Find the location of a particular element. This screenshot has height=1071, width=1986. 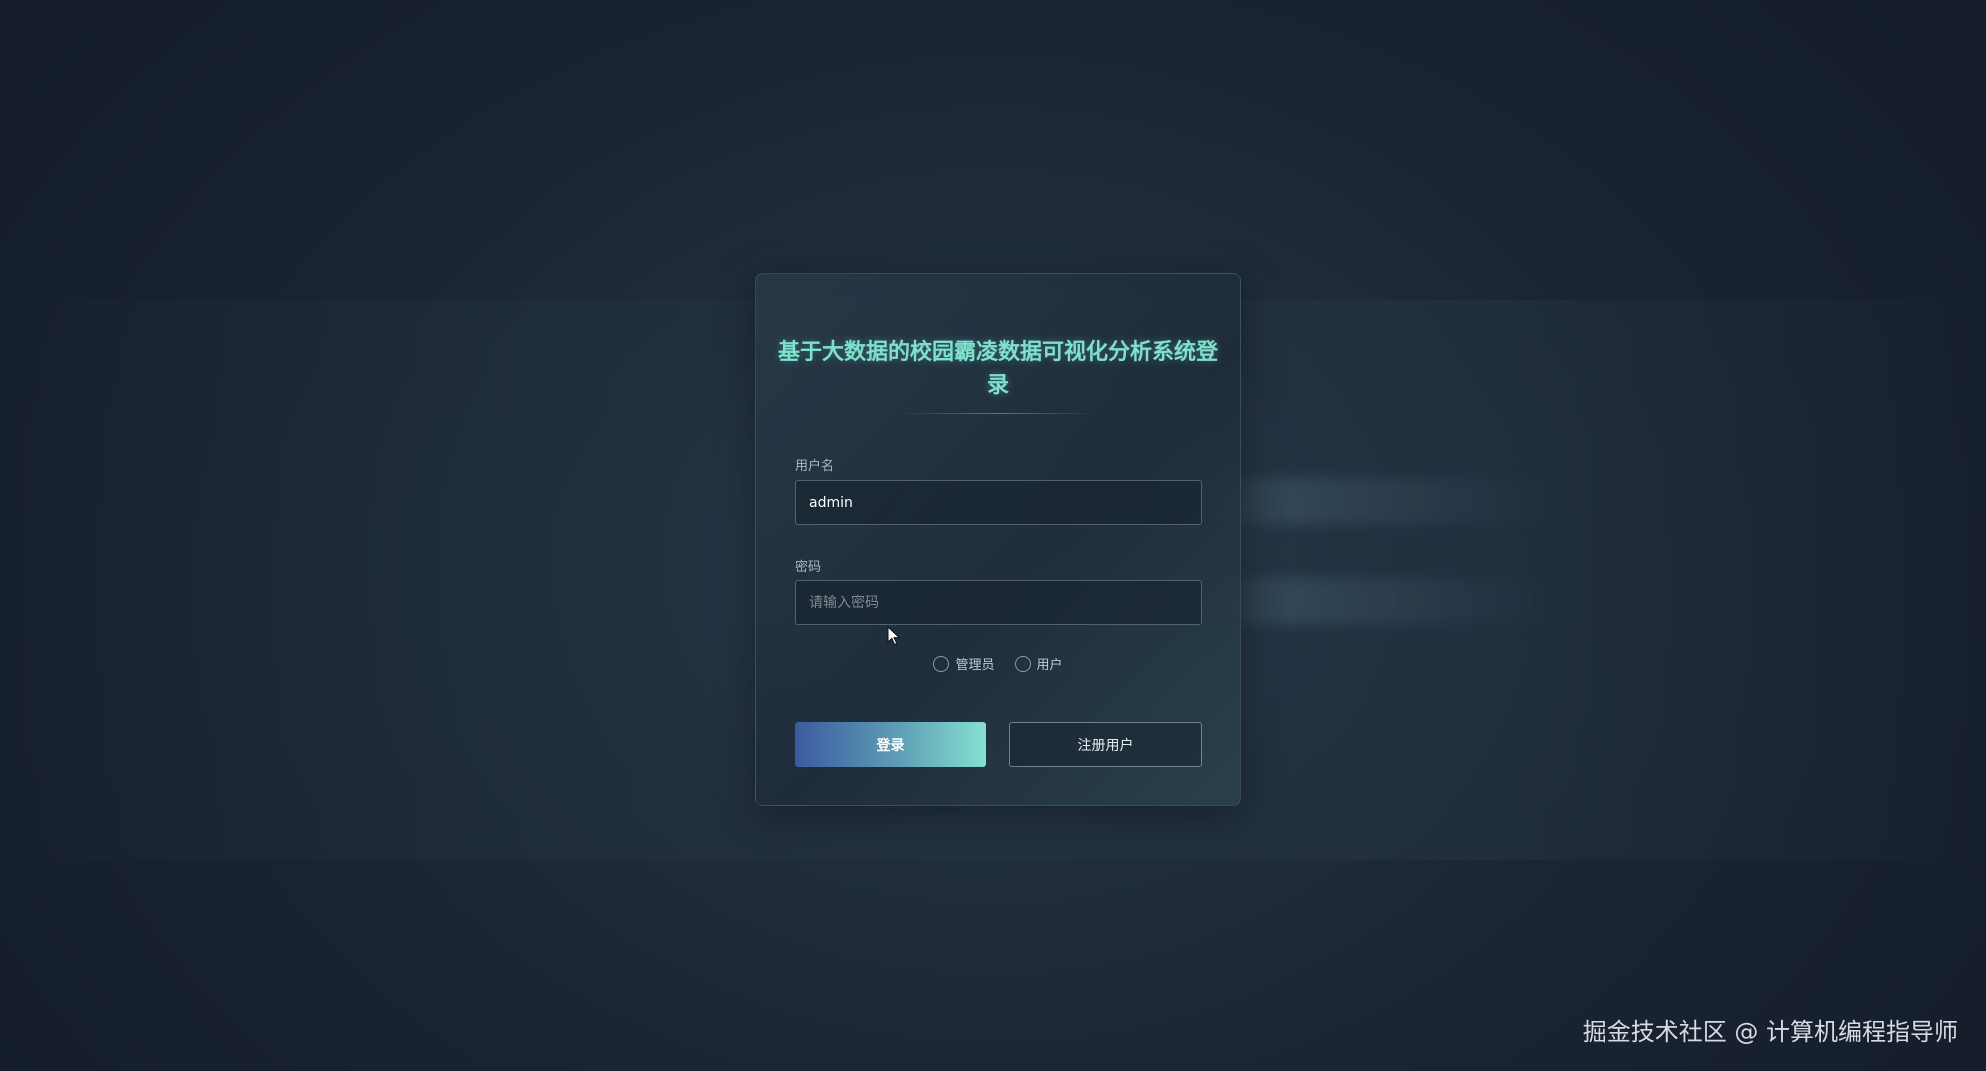

watermark-text: 掘金技术社区 @ 计算机编程指导师 is located at coordinates (1770, 1032).